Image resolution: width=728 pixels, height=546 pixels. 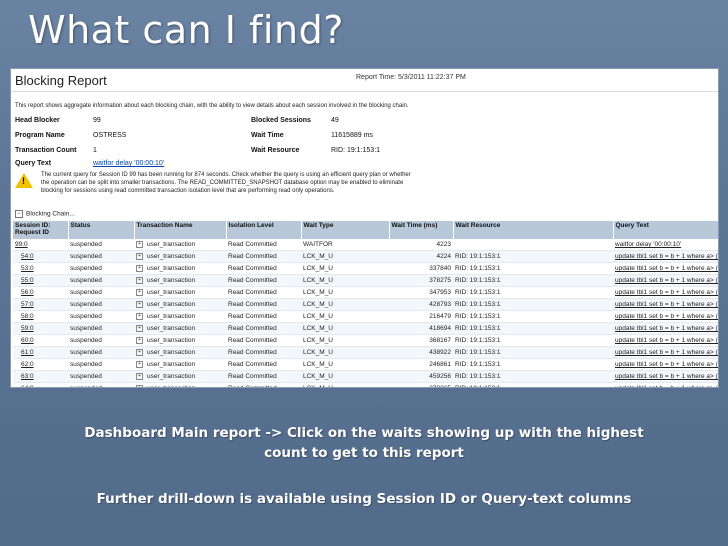 What do you see at coordinates (275, 150) in the screenshot?
I see `wait-resource-label: Wait Resource` at bounding box center [275, 150].